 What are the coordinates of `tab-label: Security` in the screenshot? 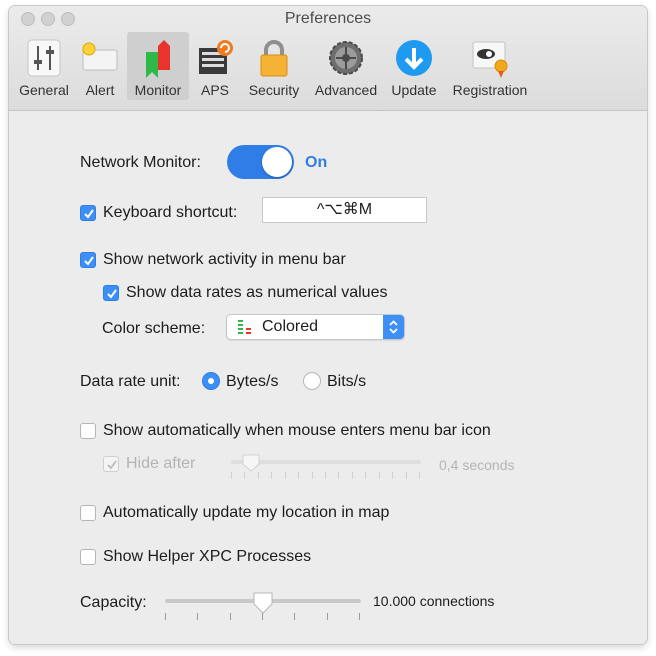 It's located at (274, 90).